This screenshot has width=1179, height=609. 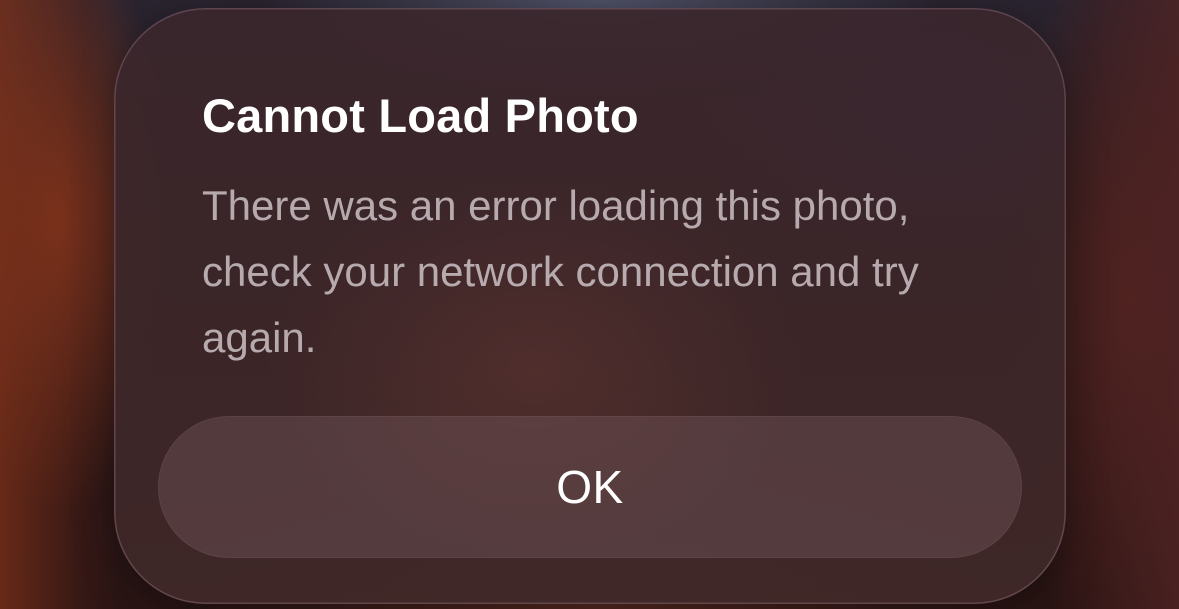 I want to click on ok-button-label: OK, so click(x=590, y=487).